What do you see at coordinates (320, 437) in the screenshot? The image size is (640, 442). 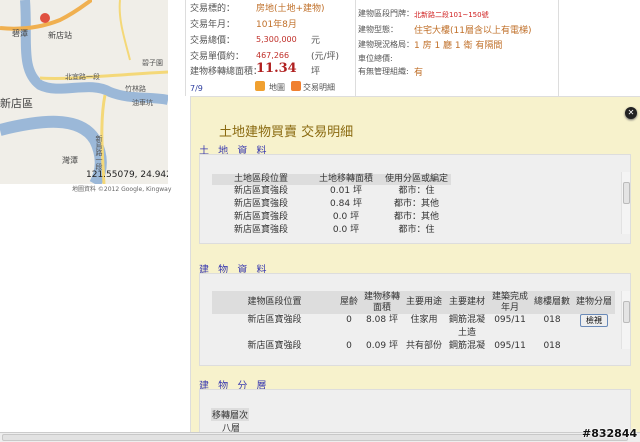 I see `horizontal-scrollbar` at bounding box center [320, 437].